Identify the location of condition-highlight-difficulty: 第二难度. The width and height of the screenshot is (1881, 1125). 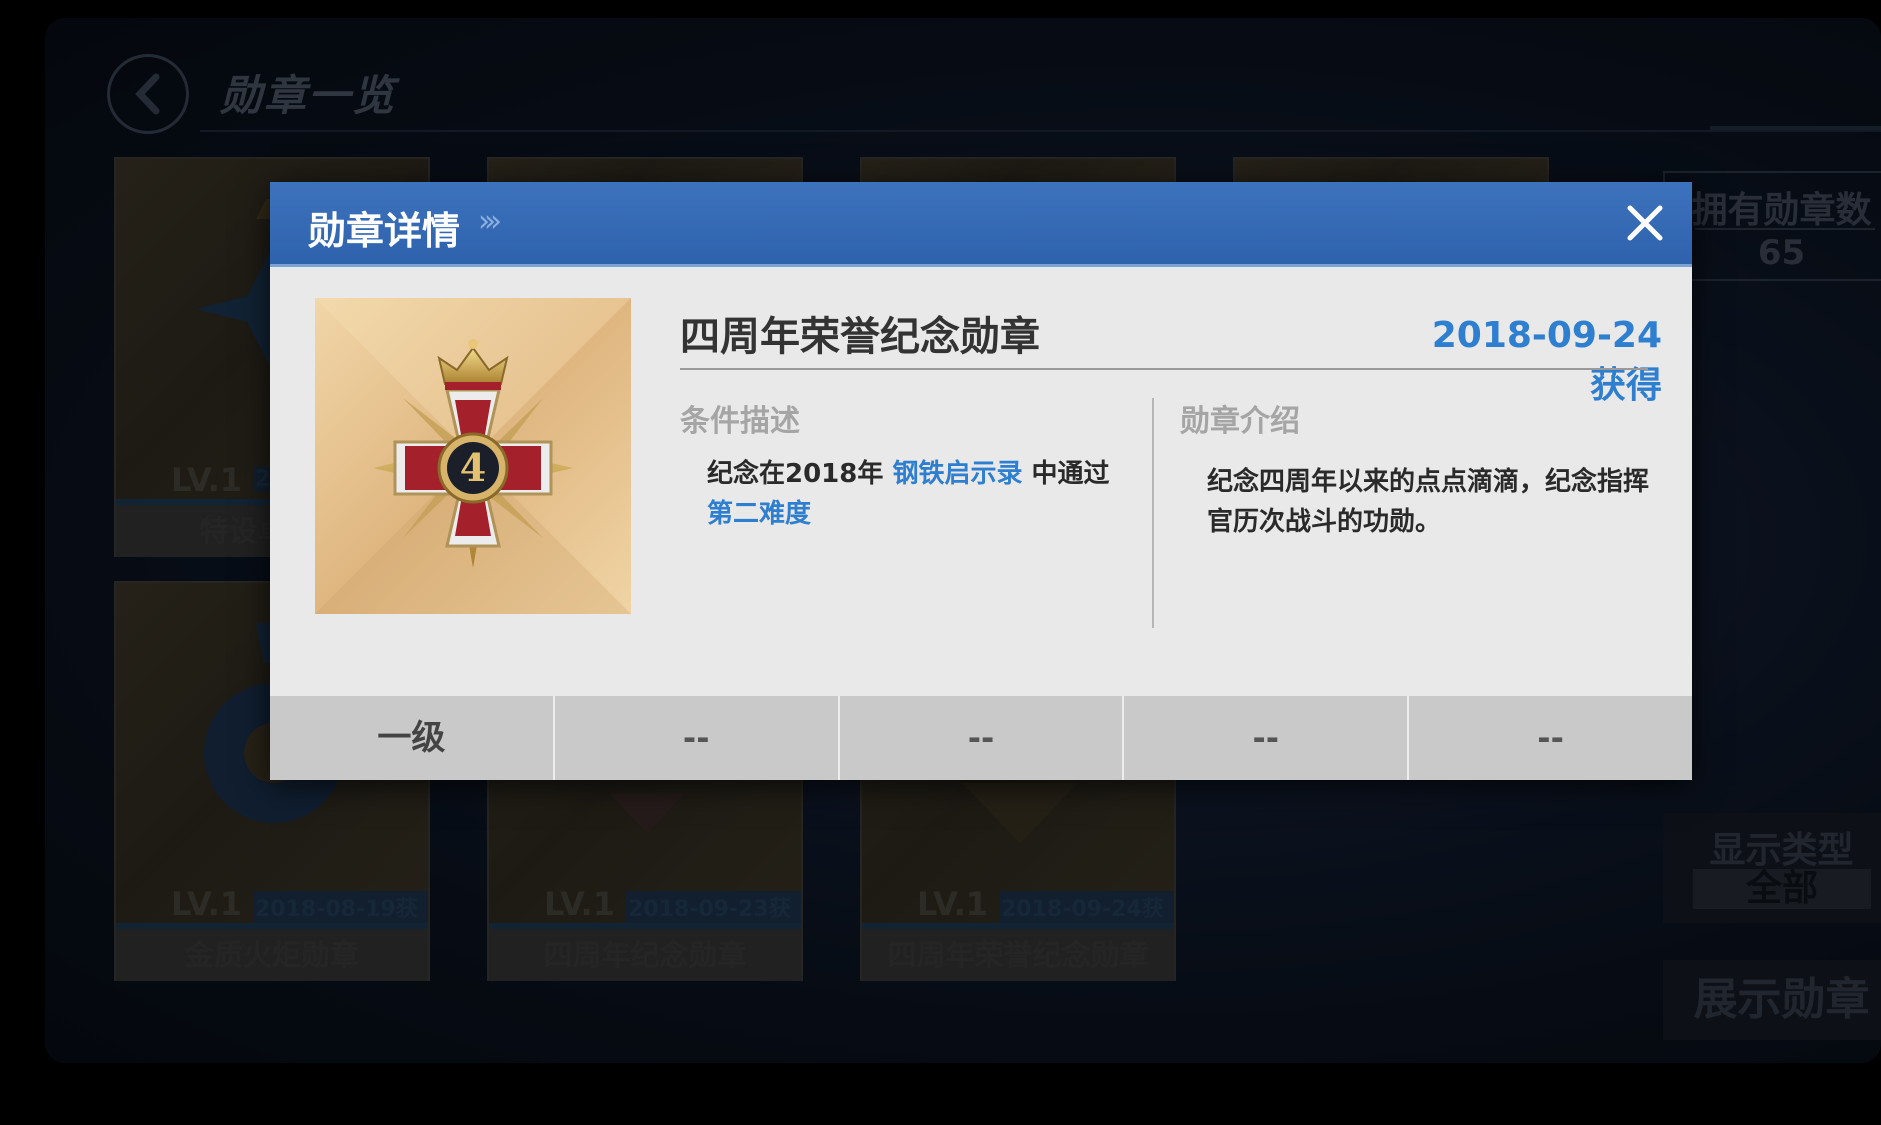
(759, 514).